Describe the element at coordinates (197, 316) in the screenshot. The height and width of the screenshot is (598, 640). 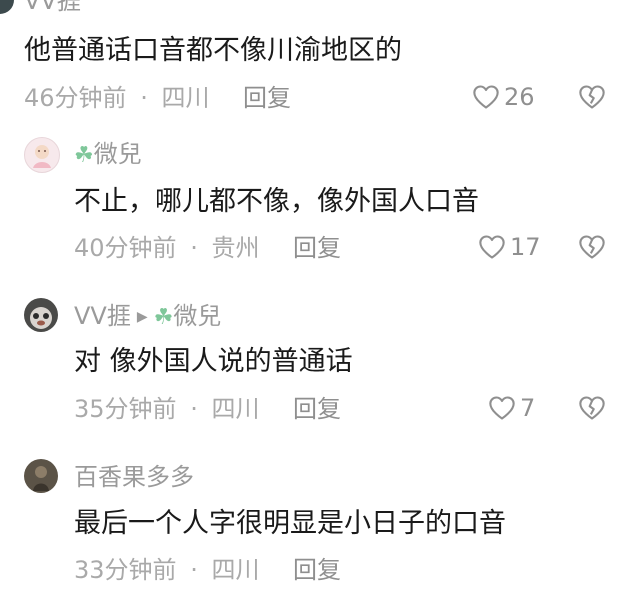
I see `reply-to-username: 微兒` at that location.